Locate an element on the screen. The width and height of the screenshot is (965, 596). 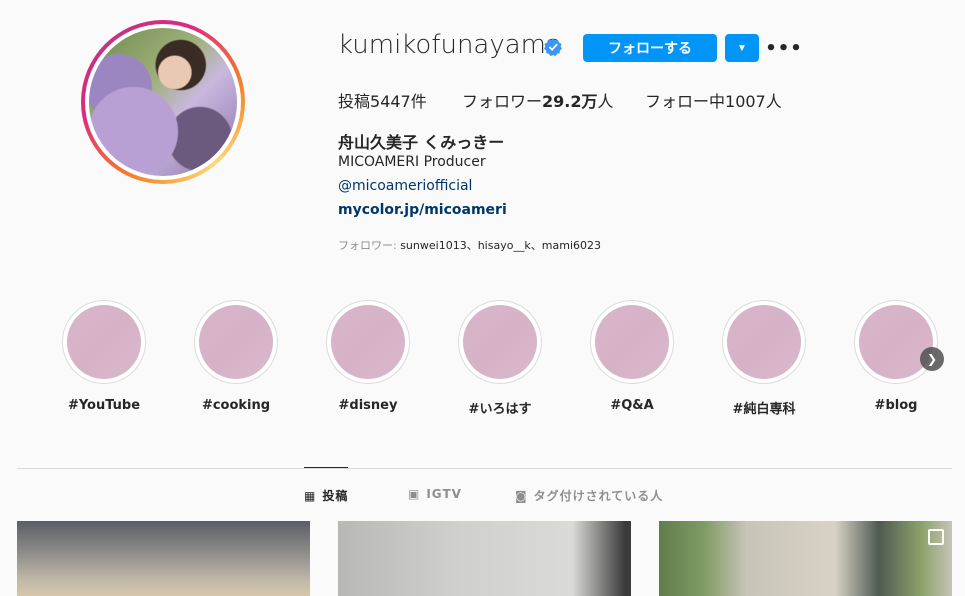
caret-down-icon: ▼ is located at coordinates (742, 48).